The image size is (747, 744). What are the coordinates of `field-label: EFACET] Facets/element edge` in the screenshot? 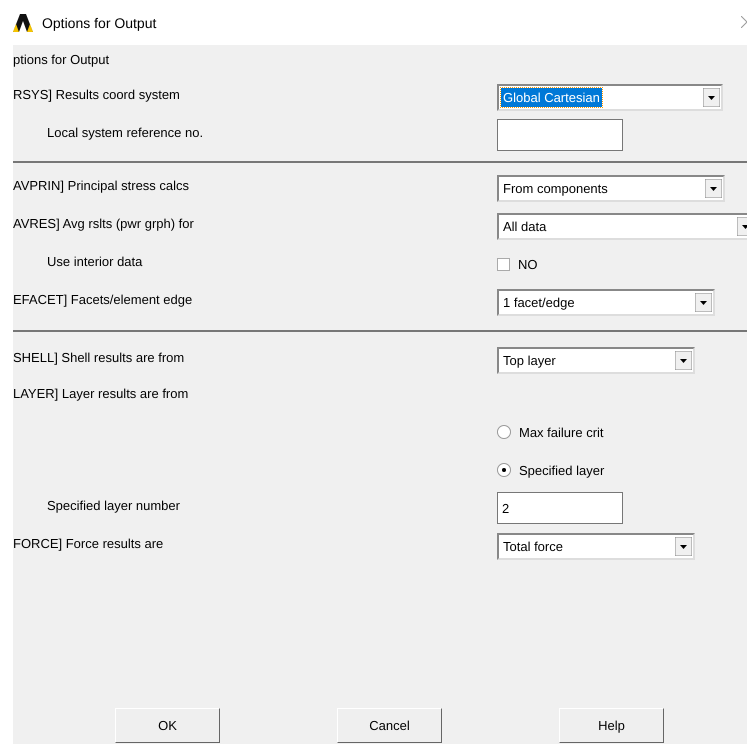 It's located at (102, 299).